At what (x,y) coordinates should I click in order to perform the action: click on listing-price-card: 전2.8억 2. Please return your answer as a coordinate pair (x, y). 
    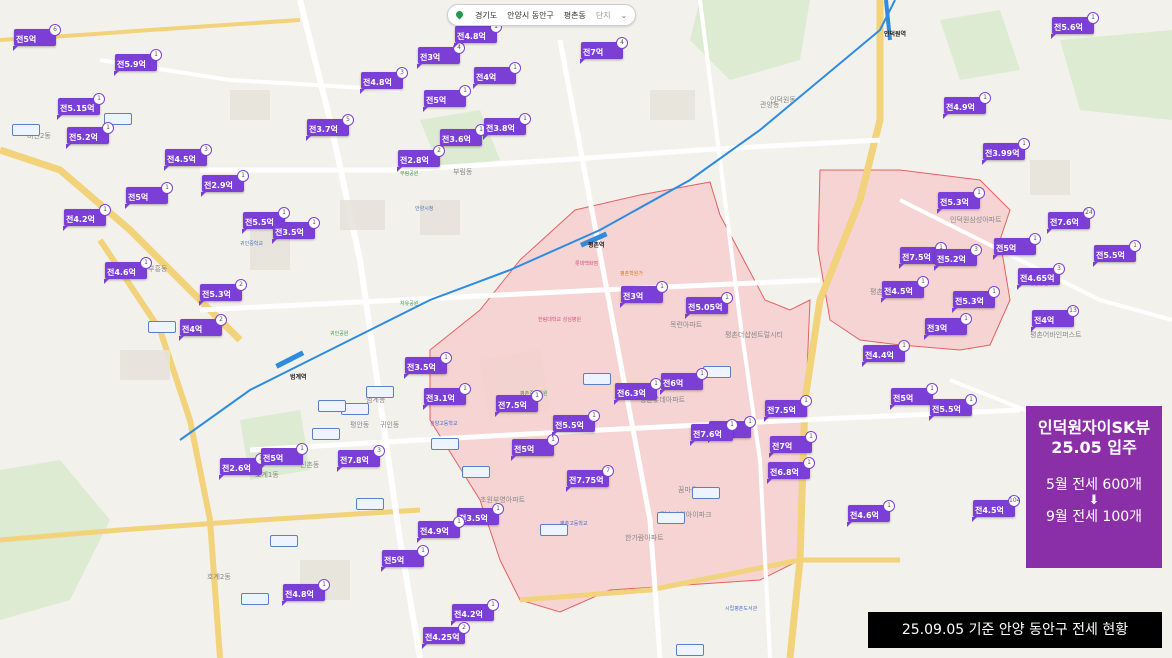
    Looking at the image, I should click on (421, 158).